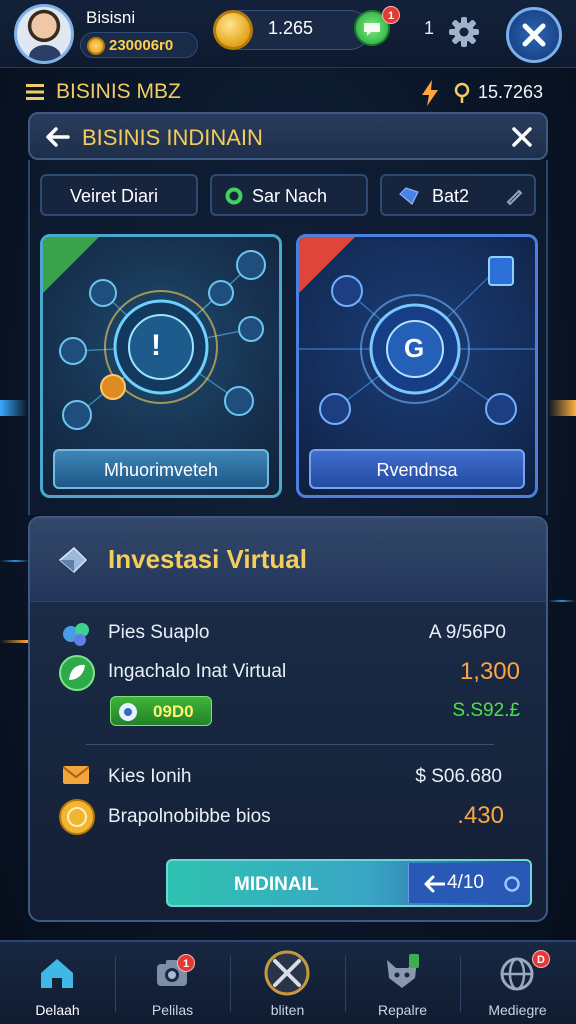  Describe the element at coordinates (172, 983) in the screenshot. I see `nav-pelilas: 1 Pelilas` at that location.